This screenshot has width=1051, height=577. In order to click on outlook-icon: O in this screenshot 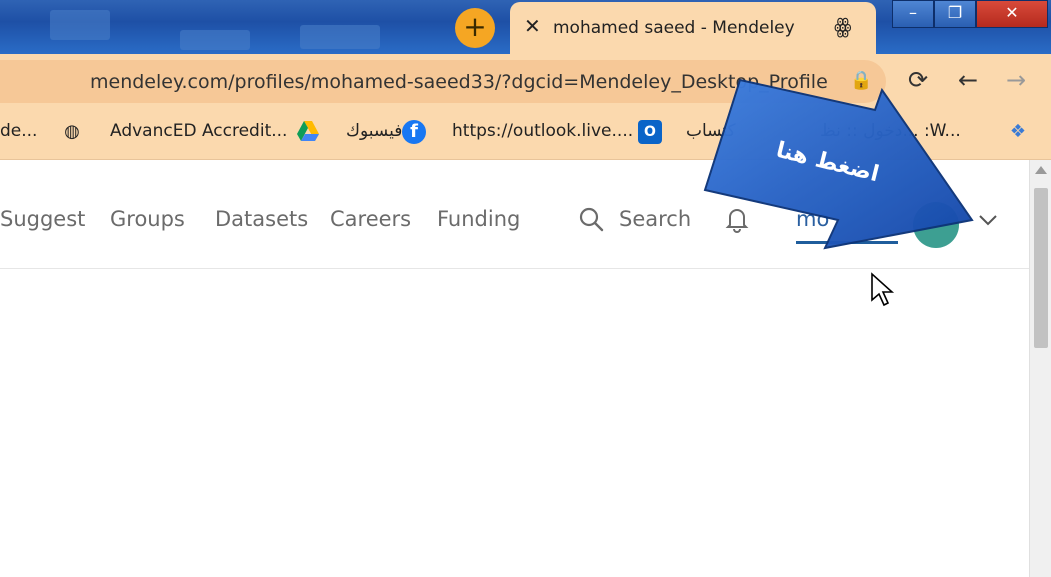, I will do `click(650, 132)`.